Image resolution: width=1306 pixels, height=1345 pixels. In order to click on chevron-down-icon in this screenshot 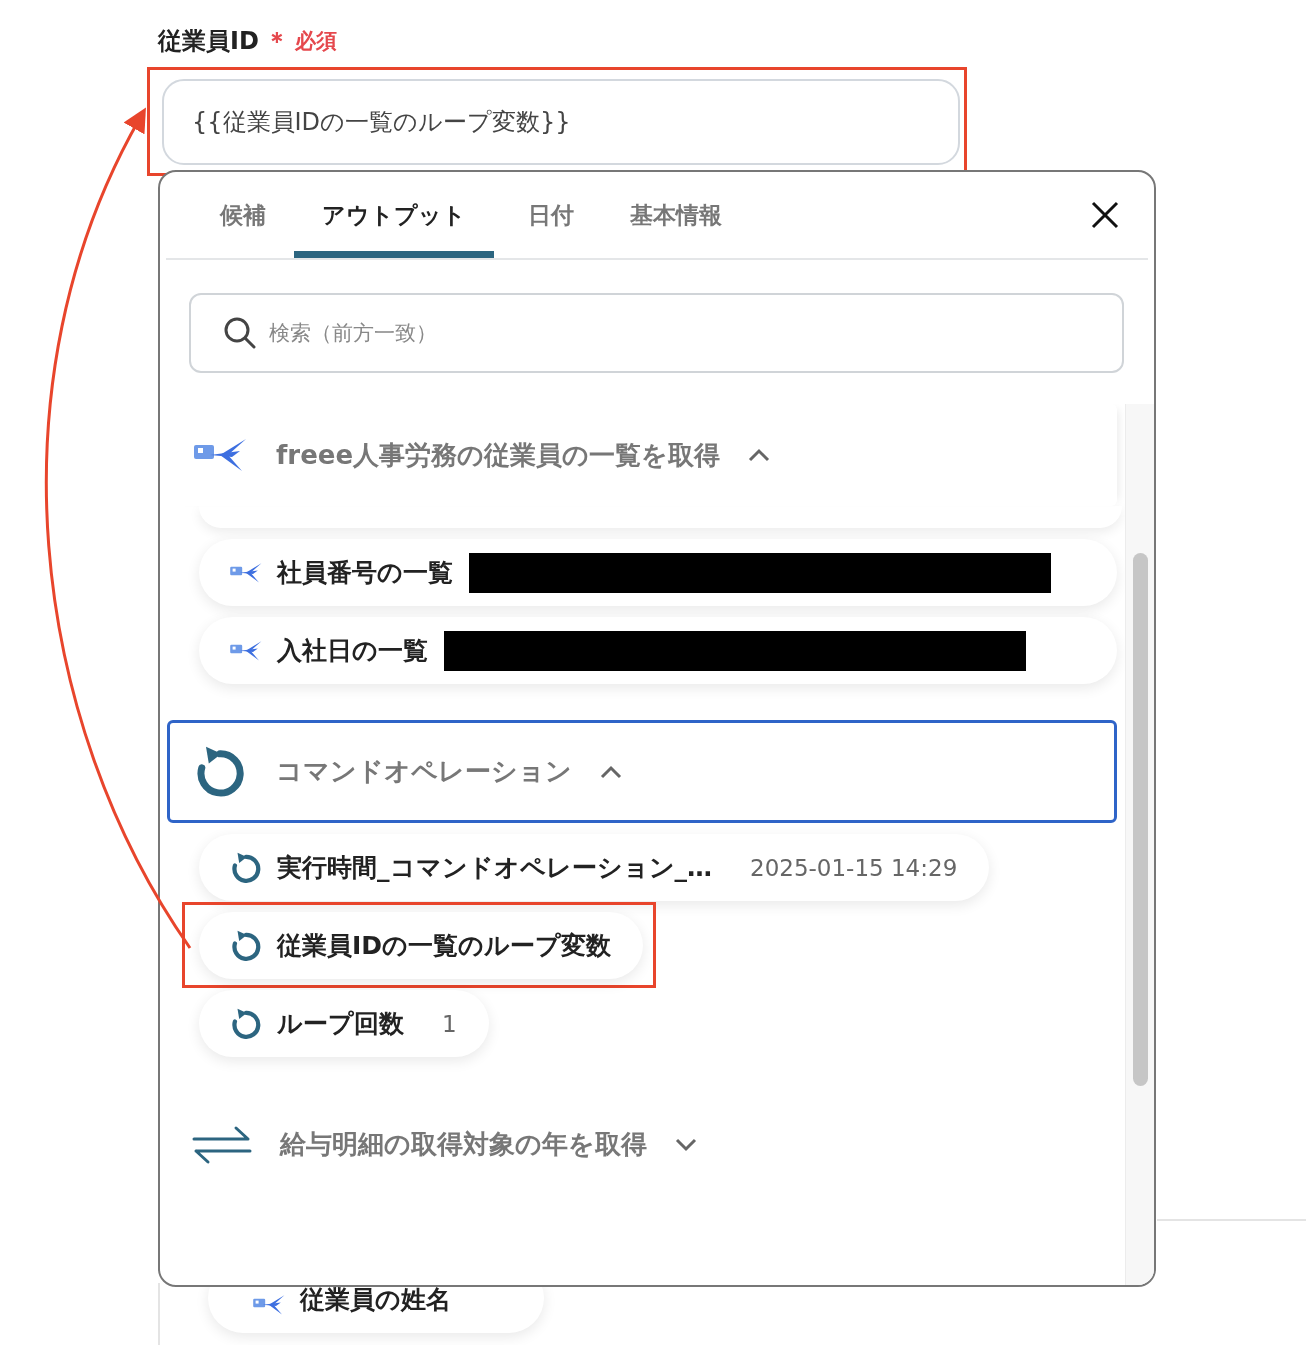, I will do `click(686, 1144)`.